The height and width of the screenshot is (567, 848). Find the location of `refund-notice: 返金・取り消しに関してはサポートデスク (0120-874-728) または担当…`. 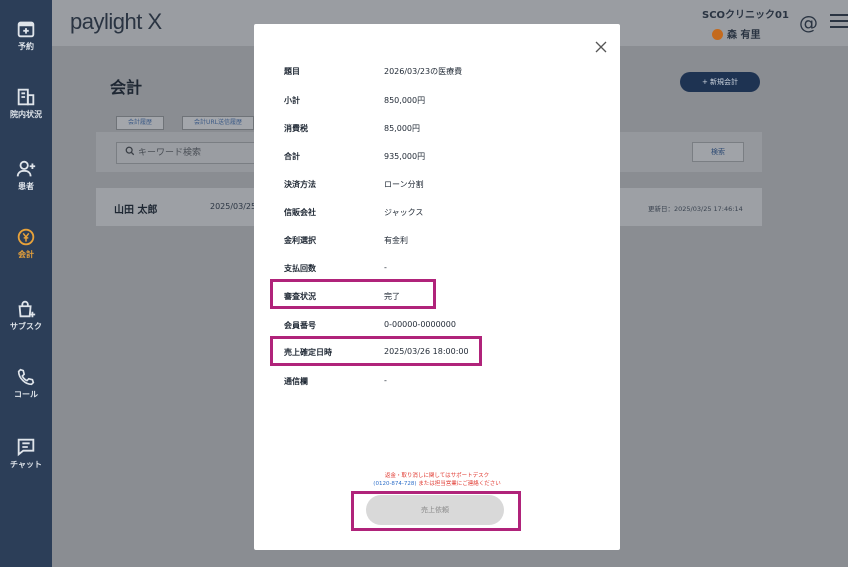

refund-notice: 返金・取り消しに関してはサポートデスク (0120-874-728) または担当… is located at coordinates (437, 480).